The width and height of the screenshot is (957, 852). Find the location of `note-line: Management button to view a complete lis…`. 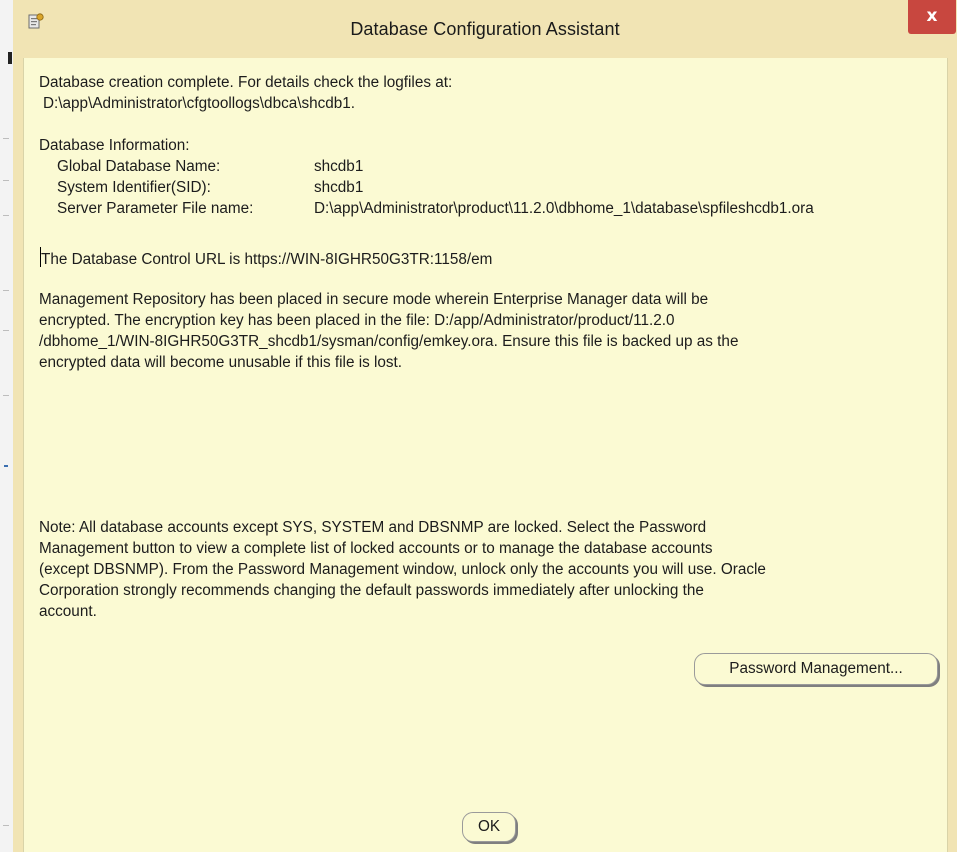

note-line: Management button to view a complete lis… is located at coordinates (376, 548).